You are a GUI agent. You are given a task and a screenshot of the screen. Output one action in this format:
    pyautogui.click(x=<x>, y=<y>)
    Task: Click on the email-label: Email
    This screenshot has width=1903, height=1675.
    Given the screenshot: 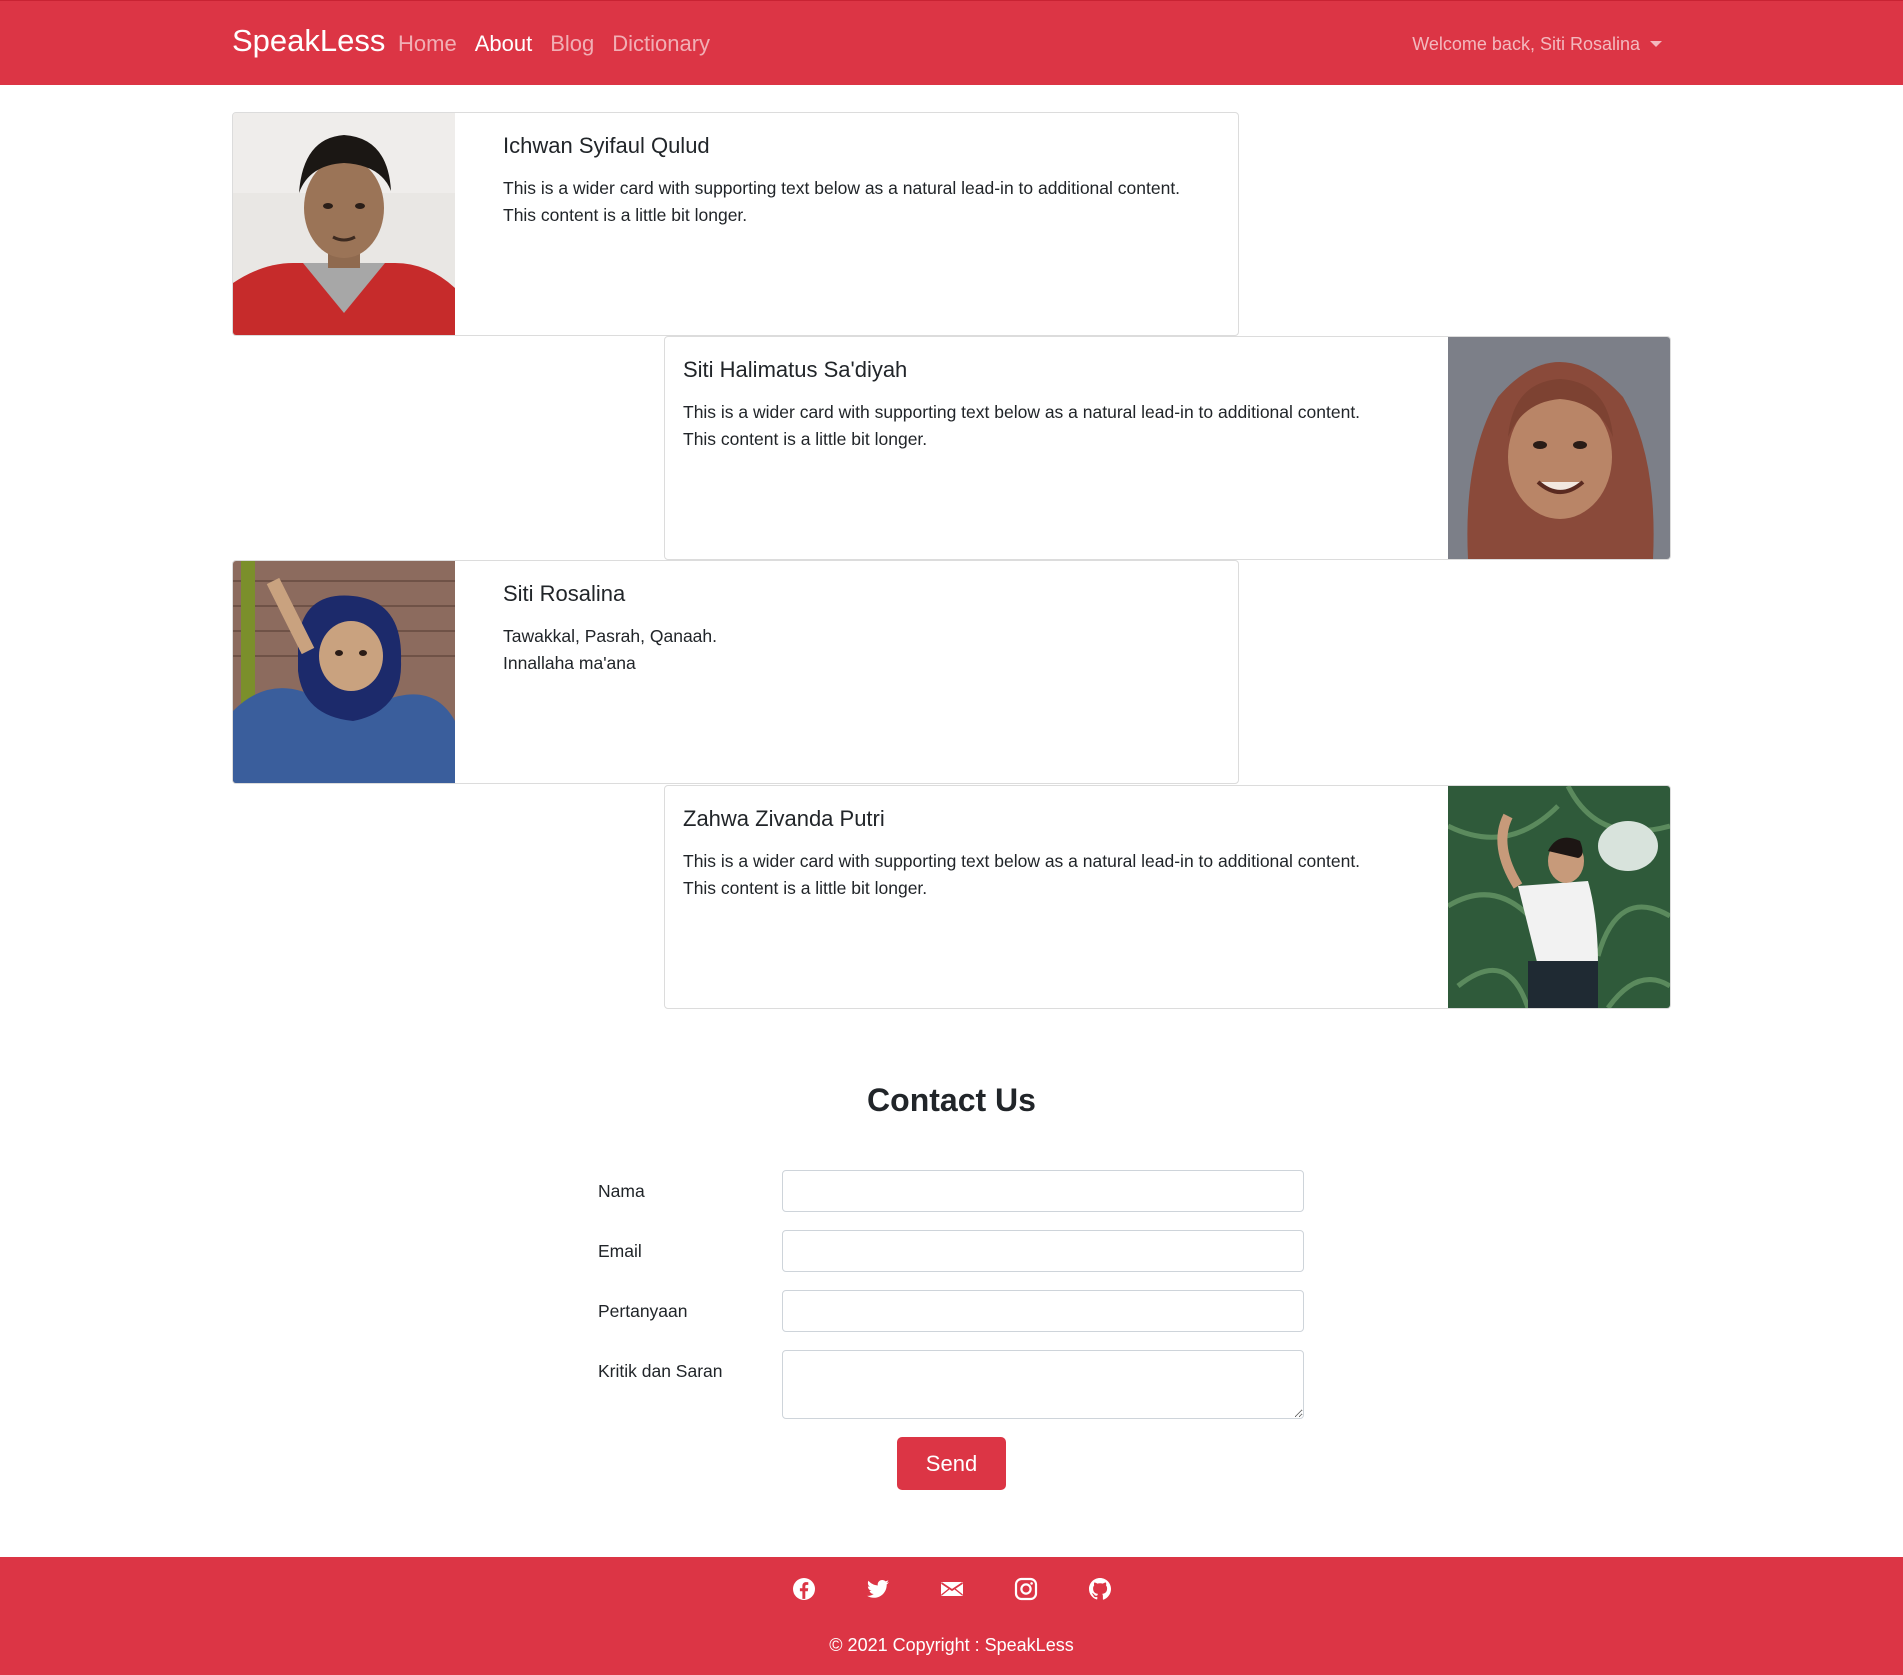 What is the action you would take?
    pyautogui.click(x=620, y=1251)
    